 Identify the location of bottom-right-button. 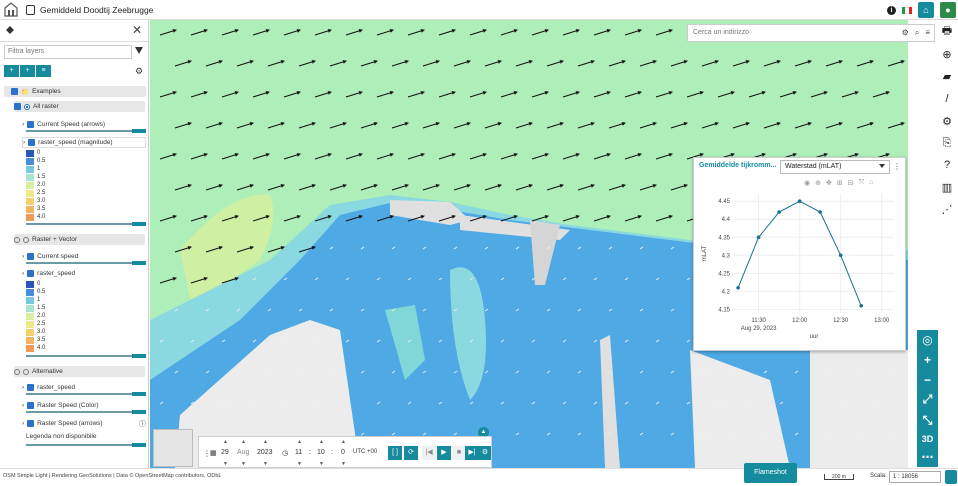
(951, 477).